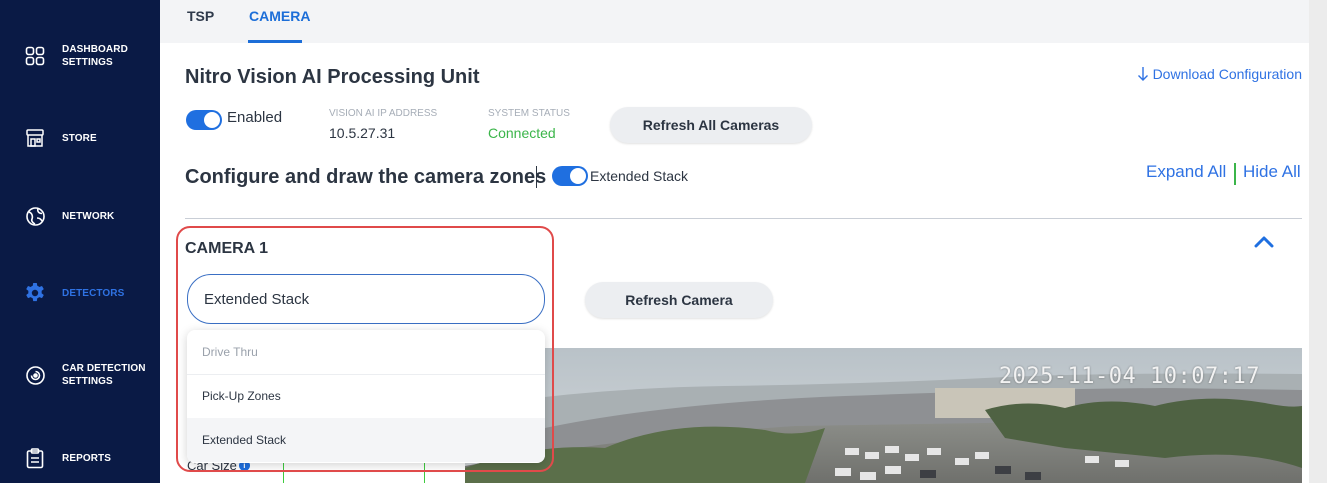 The height and width of the screenshot is (483, 1327). I want to click on sidebar-item-store: STORE, so click(80, 138).